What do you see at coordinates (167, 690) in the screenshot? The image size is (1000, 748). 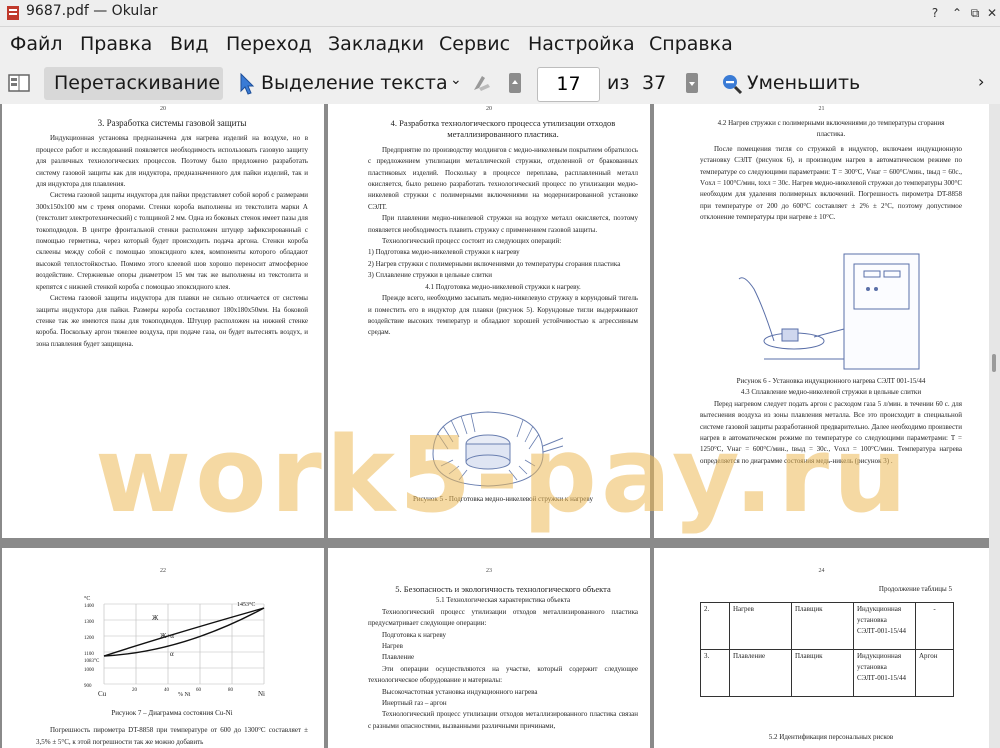 I see `x-tick: 40` at bounding box center [167, 690].